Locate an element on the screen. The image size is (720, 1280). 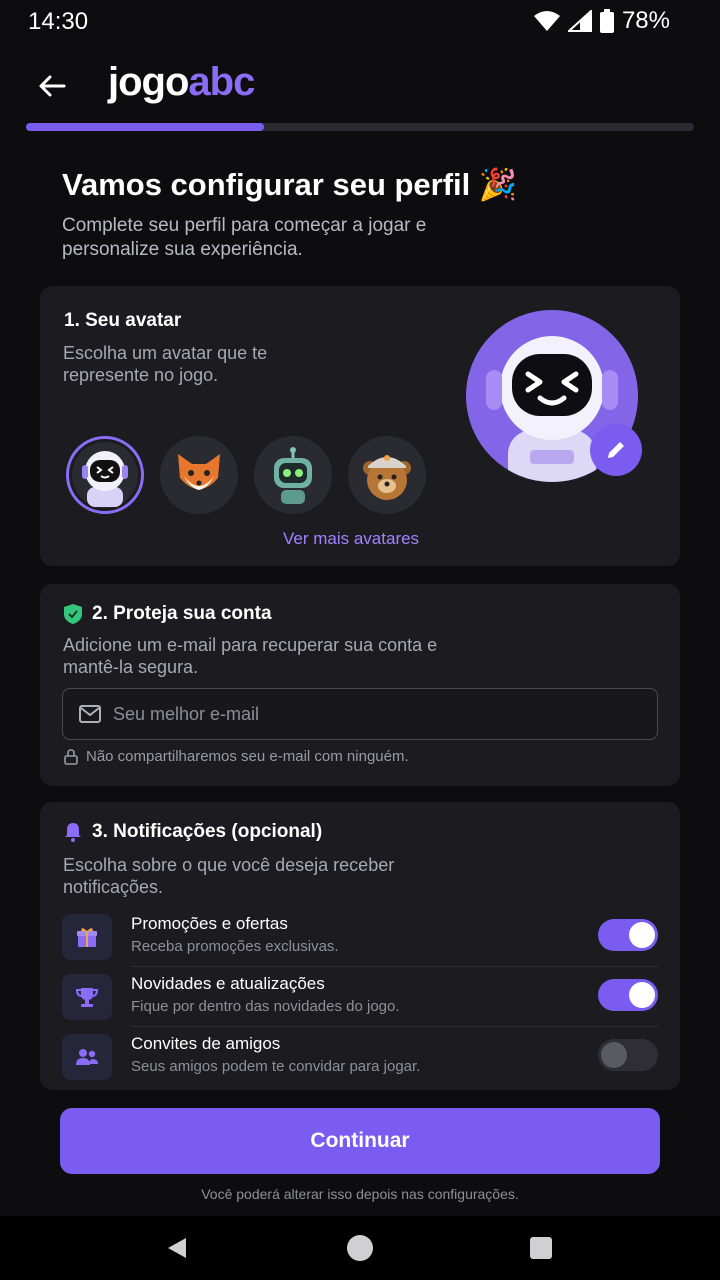
progress-fill is located at coordinates (145, 127).